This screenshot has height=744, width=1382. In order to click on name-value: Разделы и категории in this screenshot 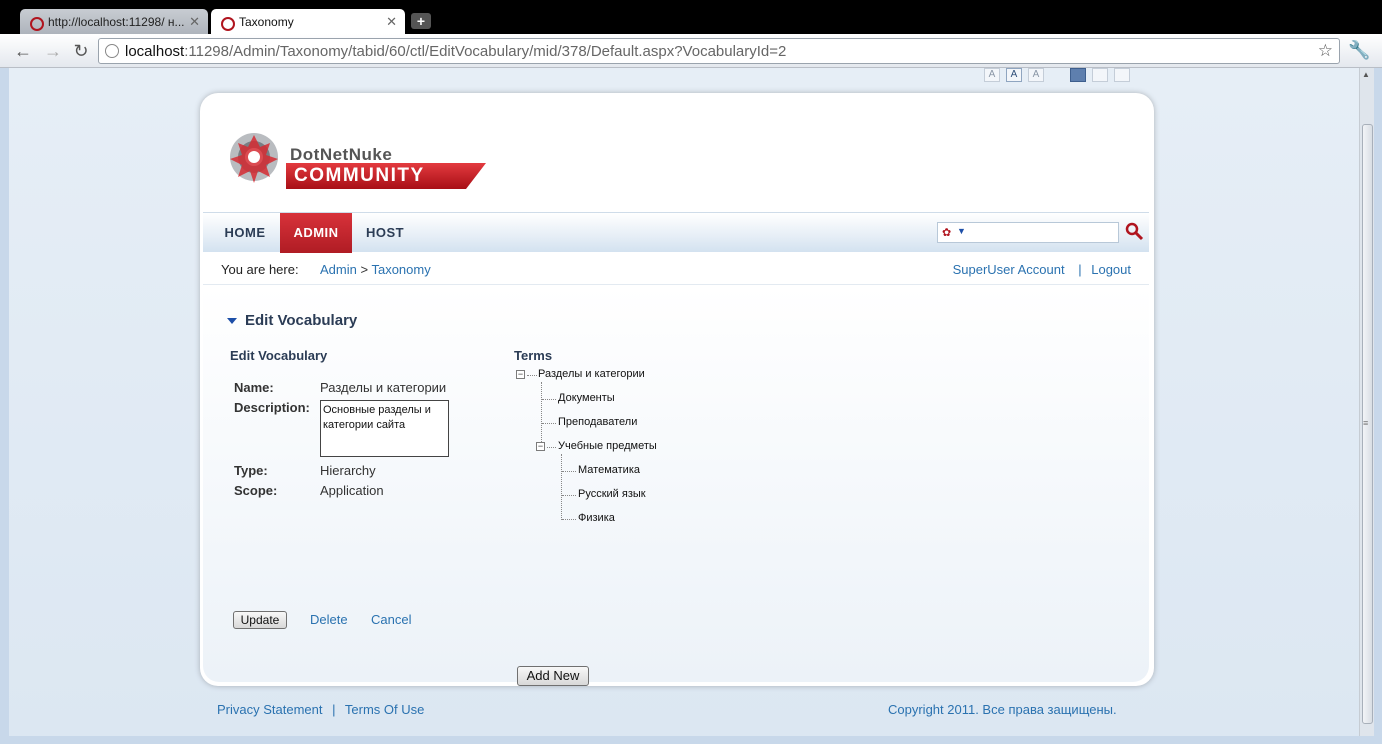, I will do `click(383, 387)`.